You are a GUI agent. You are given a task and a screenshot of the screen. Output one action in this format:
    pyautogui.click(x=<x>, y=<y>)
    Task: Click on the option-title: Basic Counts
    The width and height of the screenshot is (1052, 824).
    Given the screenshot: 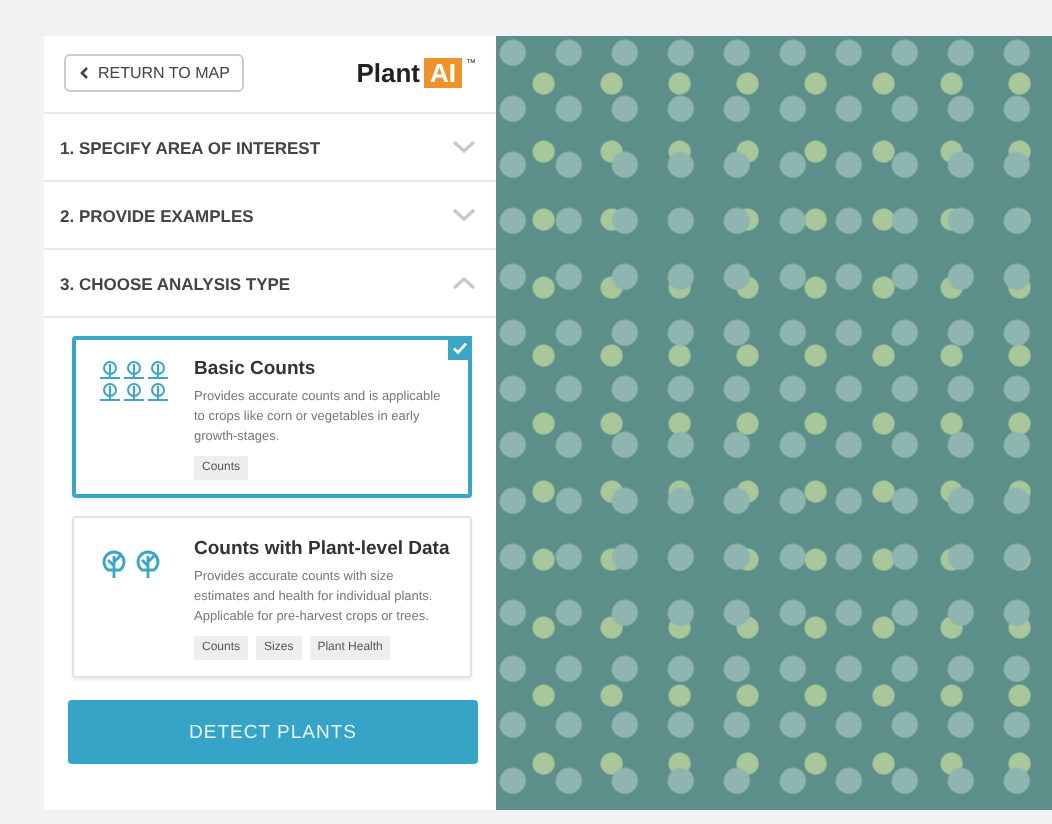 What is the action you would take?
    pyautogui.click(x=256, y=369)
    